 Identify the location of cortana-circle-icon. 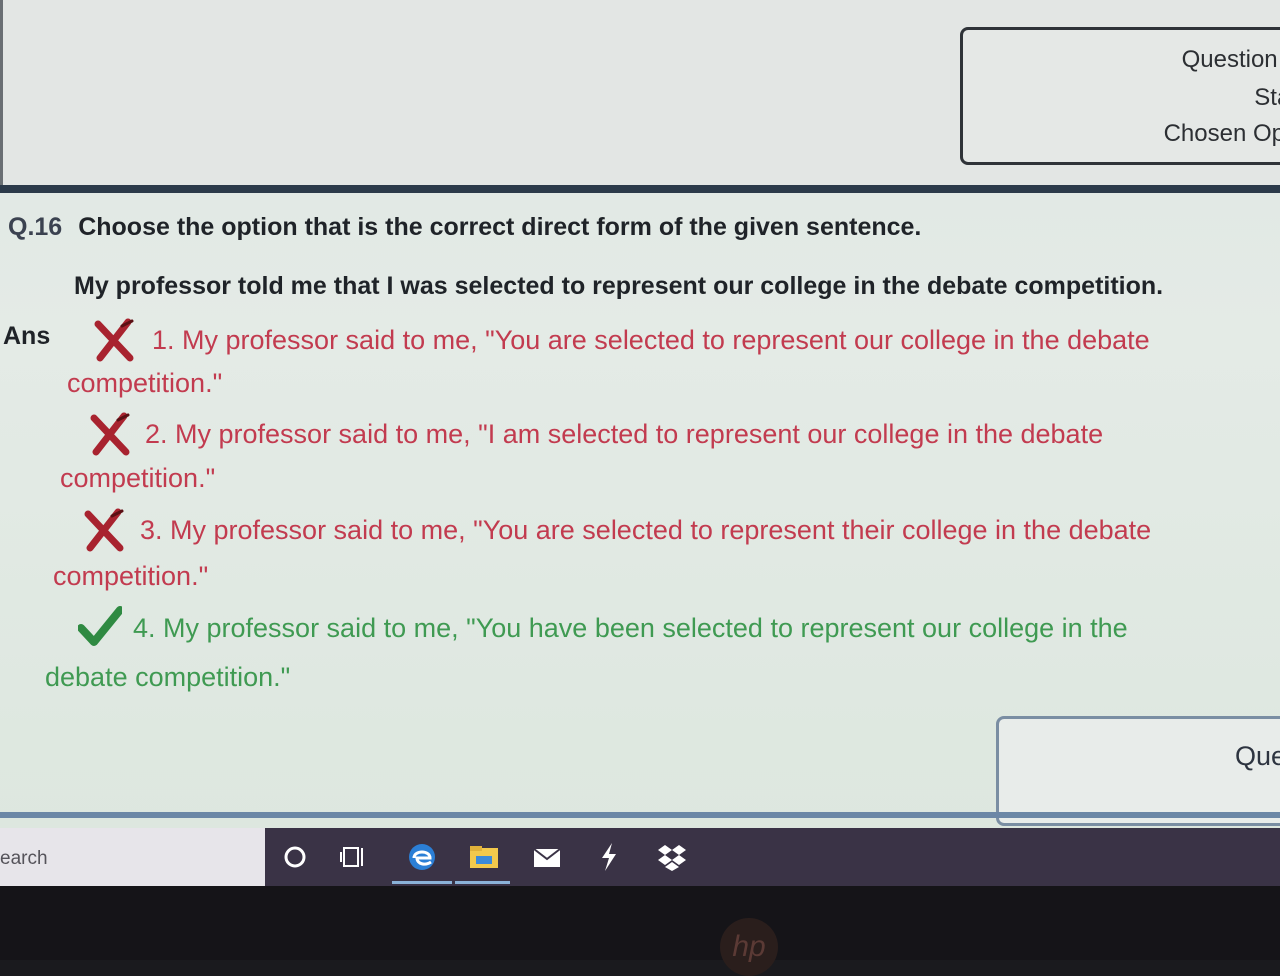
(295, 857).